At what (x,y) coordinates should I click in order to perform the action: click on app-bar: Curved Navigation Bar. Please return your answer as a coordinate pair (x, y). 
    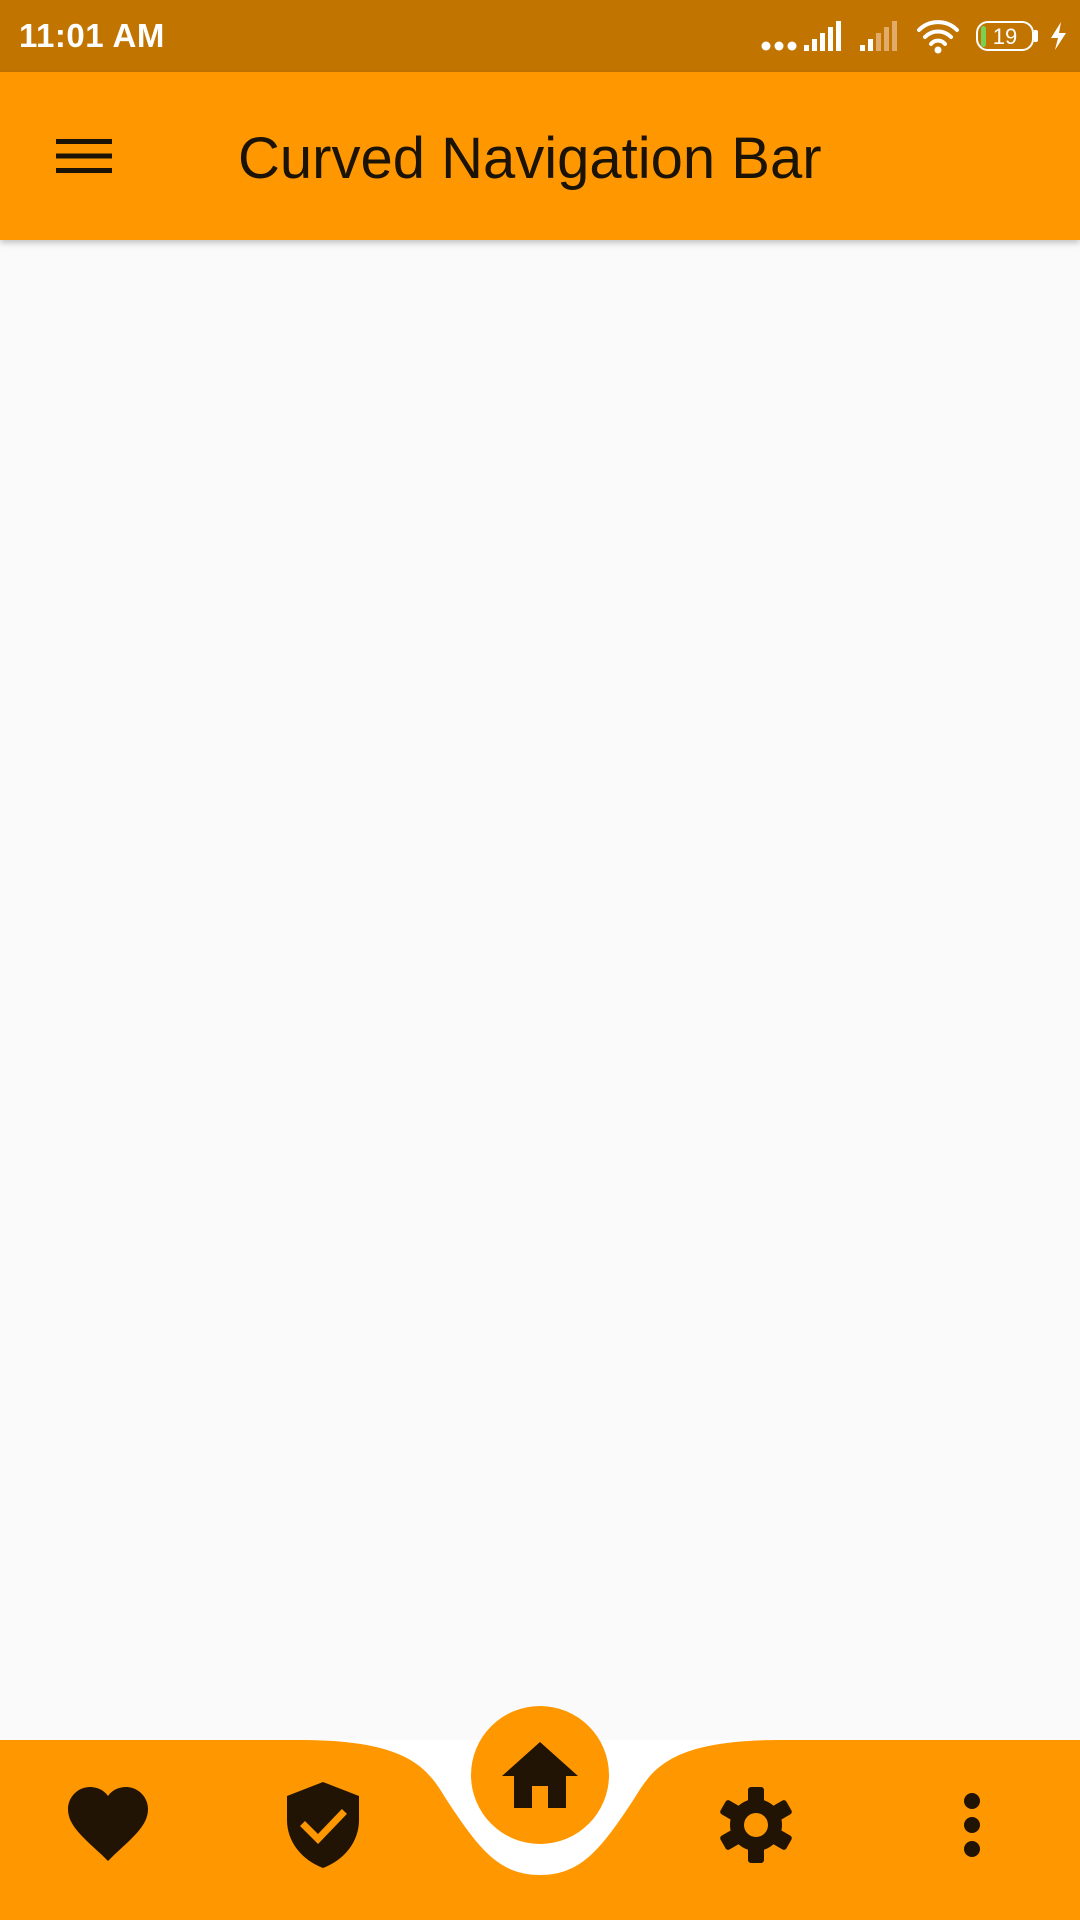
    Looking at the image, I should click on (540, 156).